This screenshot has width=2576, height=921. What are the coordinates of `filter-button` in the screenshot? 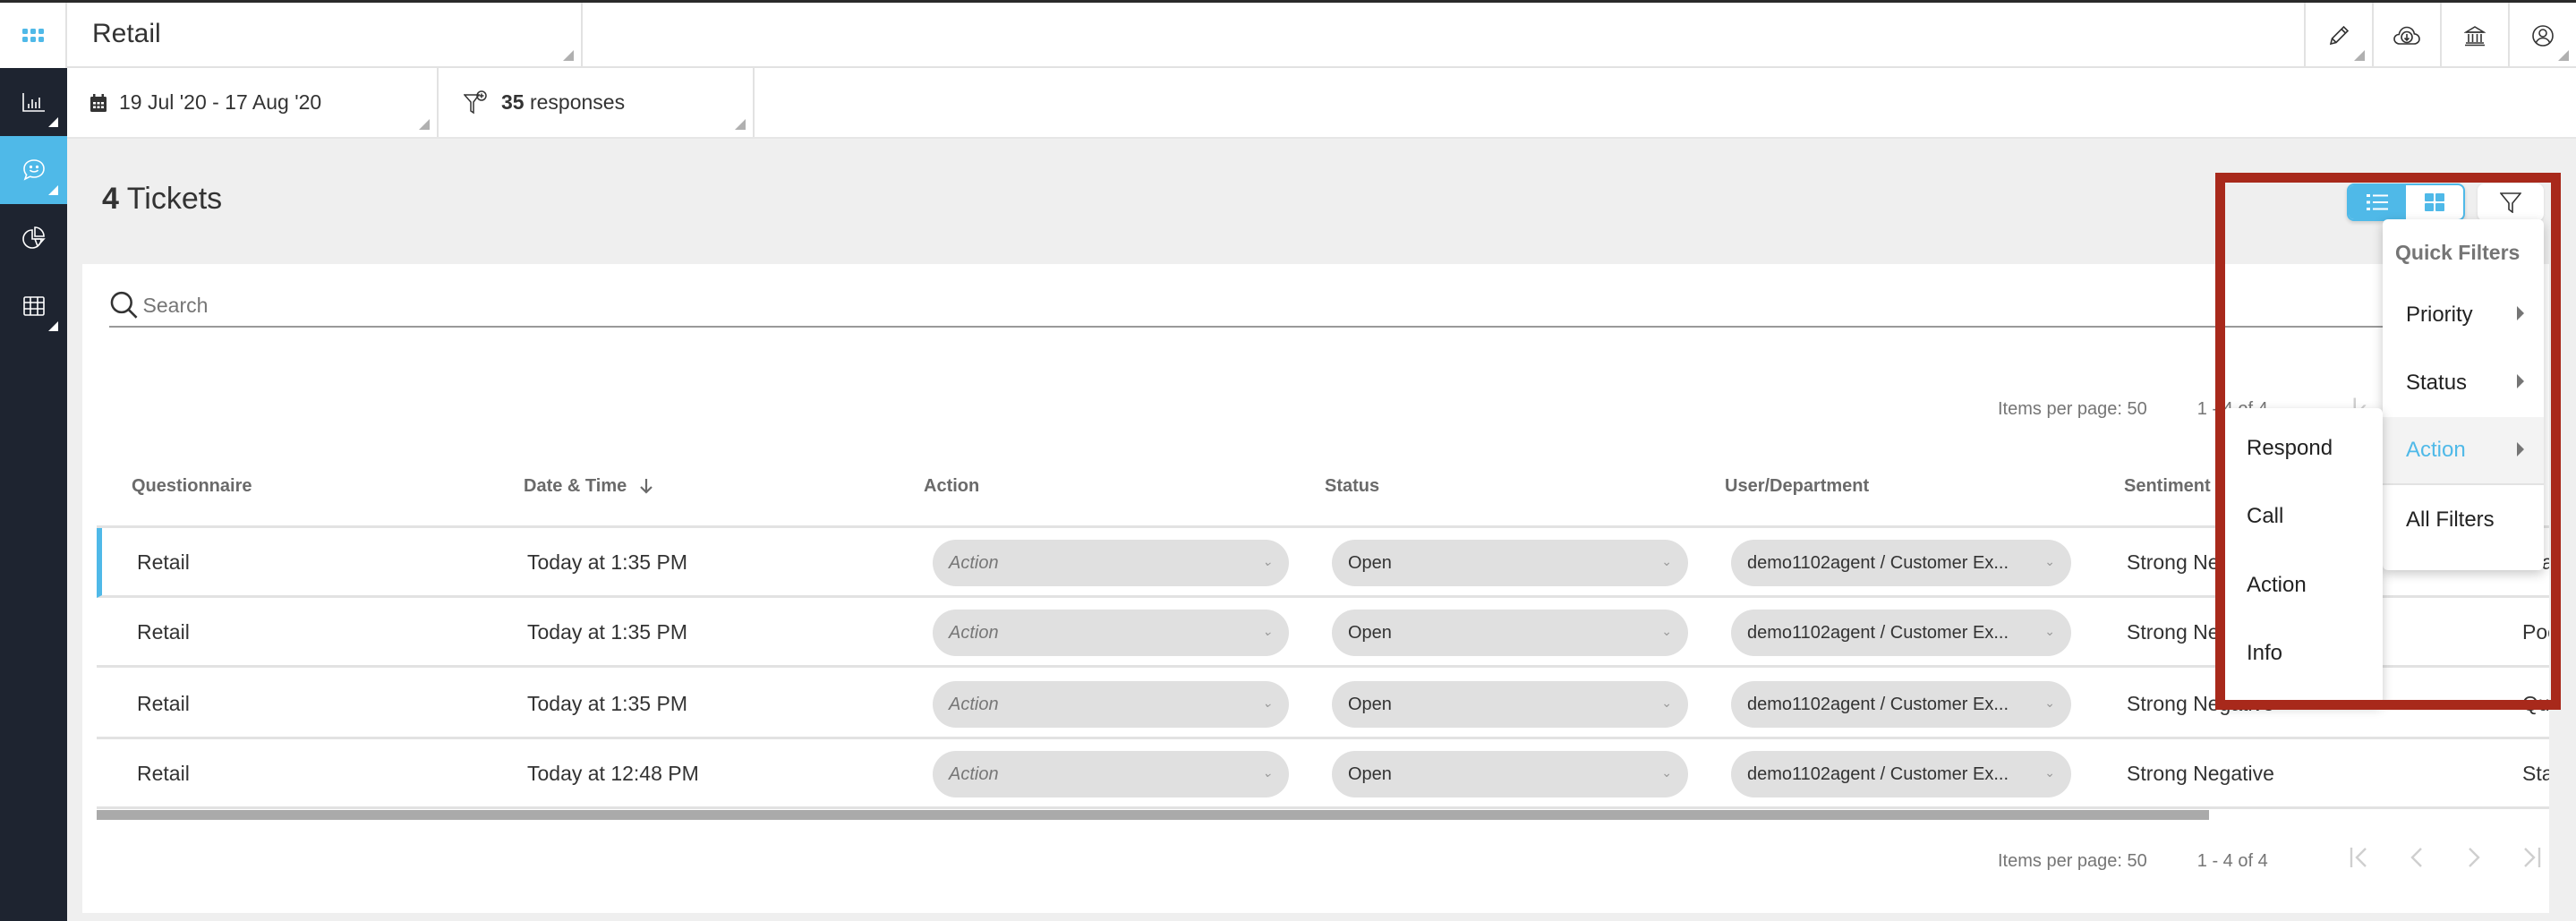 It's located at (2511, 202).